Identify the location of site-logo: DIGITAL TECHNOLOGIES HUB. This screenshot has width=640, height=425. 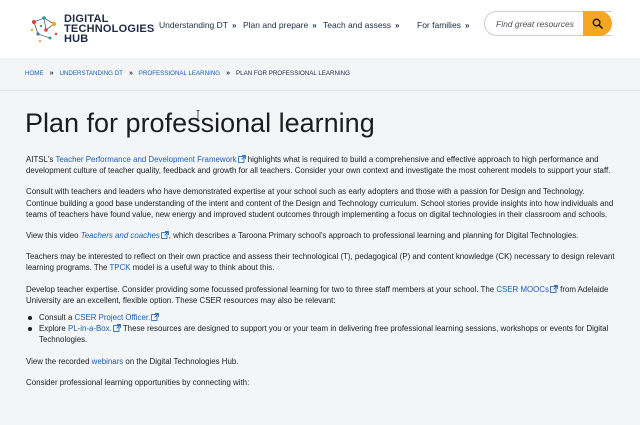
(91, 29).